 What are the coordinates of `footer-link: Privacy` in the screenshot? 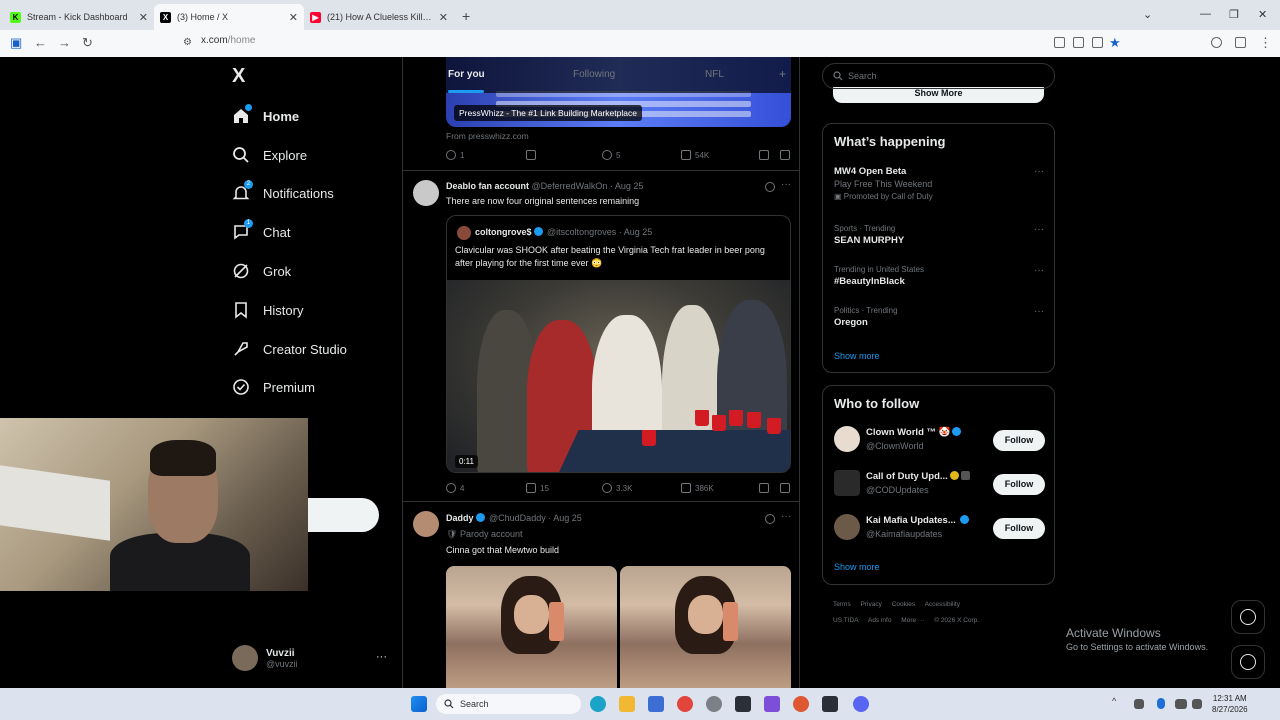 It's located at (871, 604).